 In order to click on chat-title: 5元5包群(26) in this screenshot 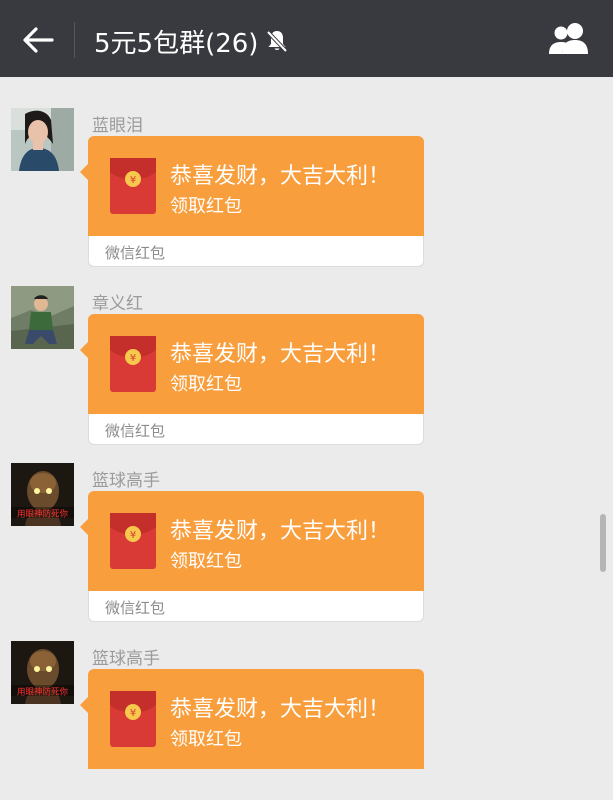, I will do `click(192, 41)`.